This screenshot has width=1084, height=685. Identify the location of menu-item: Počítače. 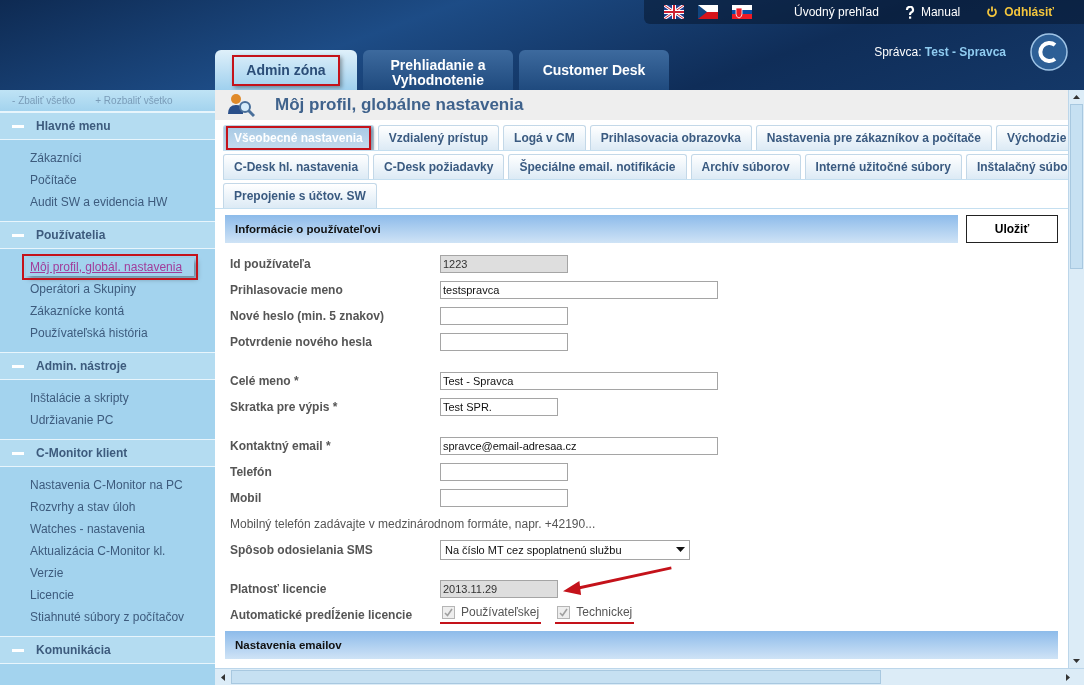
(53, 180).